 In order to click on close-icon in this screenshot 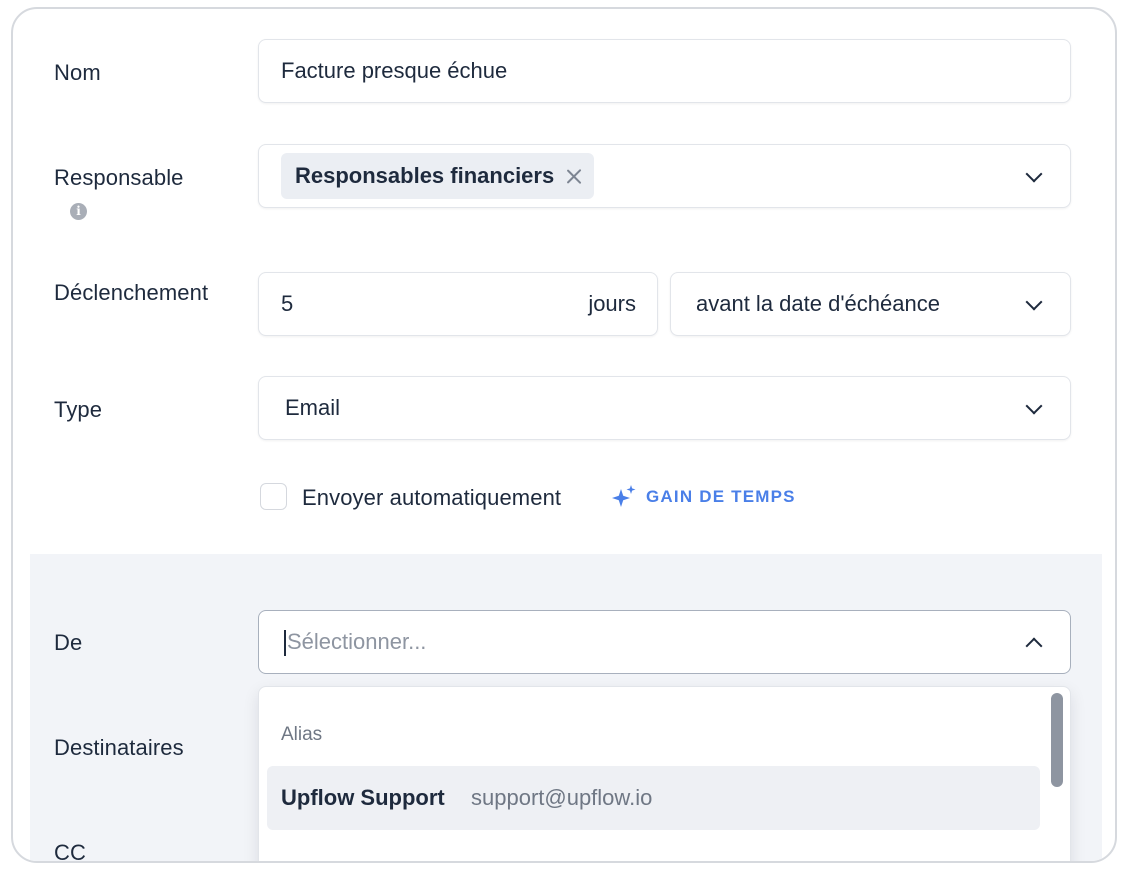, I will do `click(574, 176)`.